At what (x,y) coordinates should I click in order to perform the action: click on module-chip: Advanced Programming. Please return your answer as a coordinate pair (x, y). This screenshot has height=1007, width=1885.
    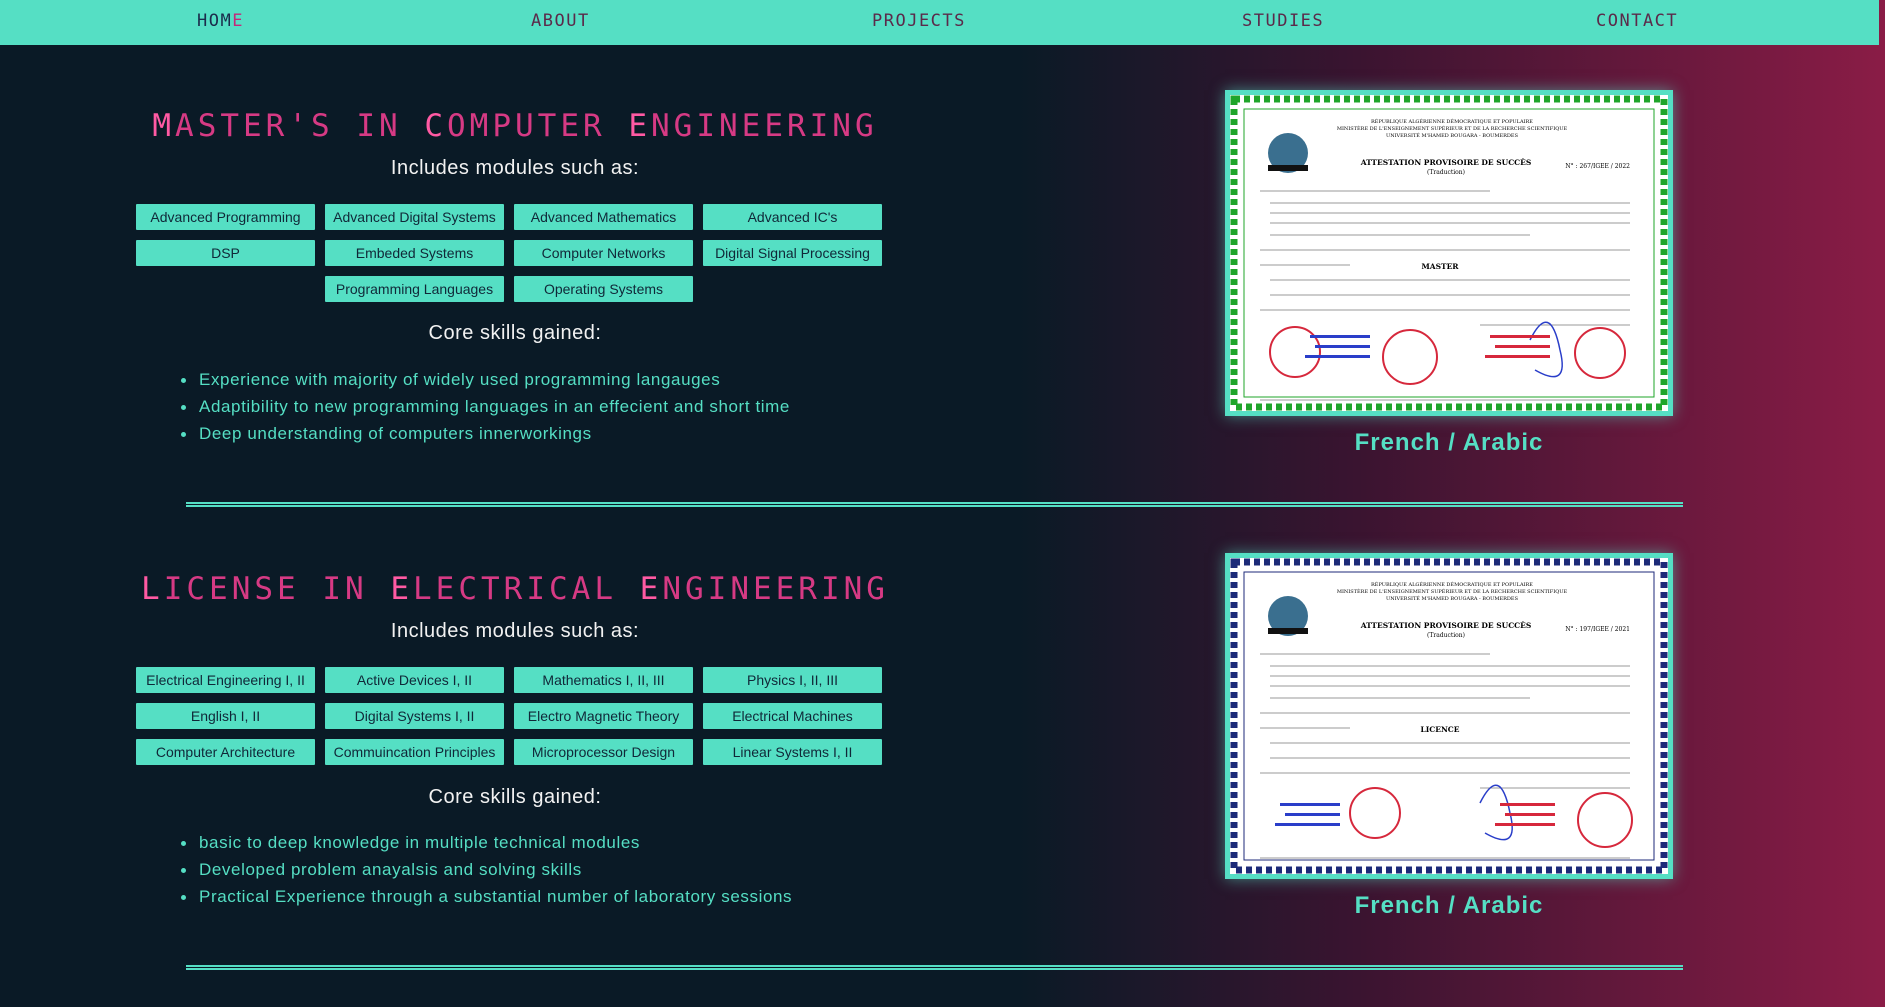
    Looking at the image, I should click on (225, 217).